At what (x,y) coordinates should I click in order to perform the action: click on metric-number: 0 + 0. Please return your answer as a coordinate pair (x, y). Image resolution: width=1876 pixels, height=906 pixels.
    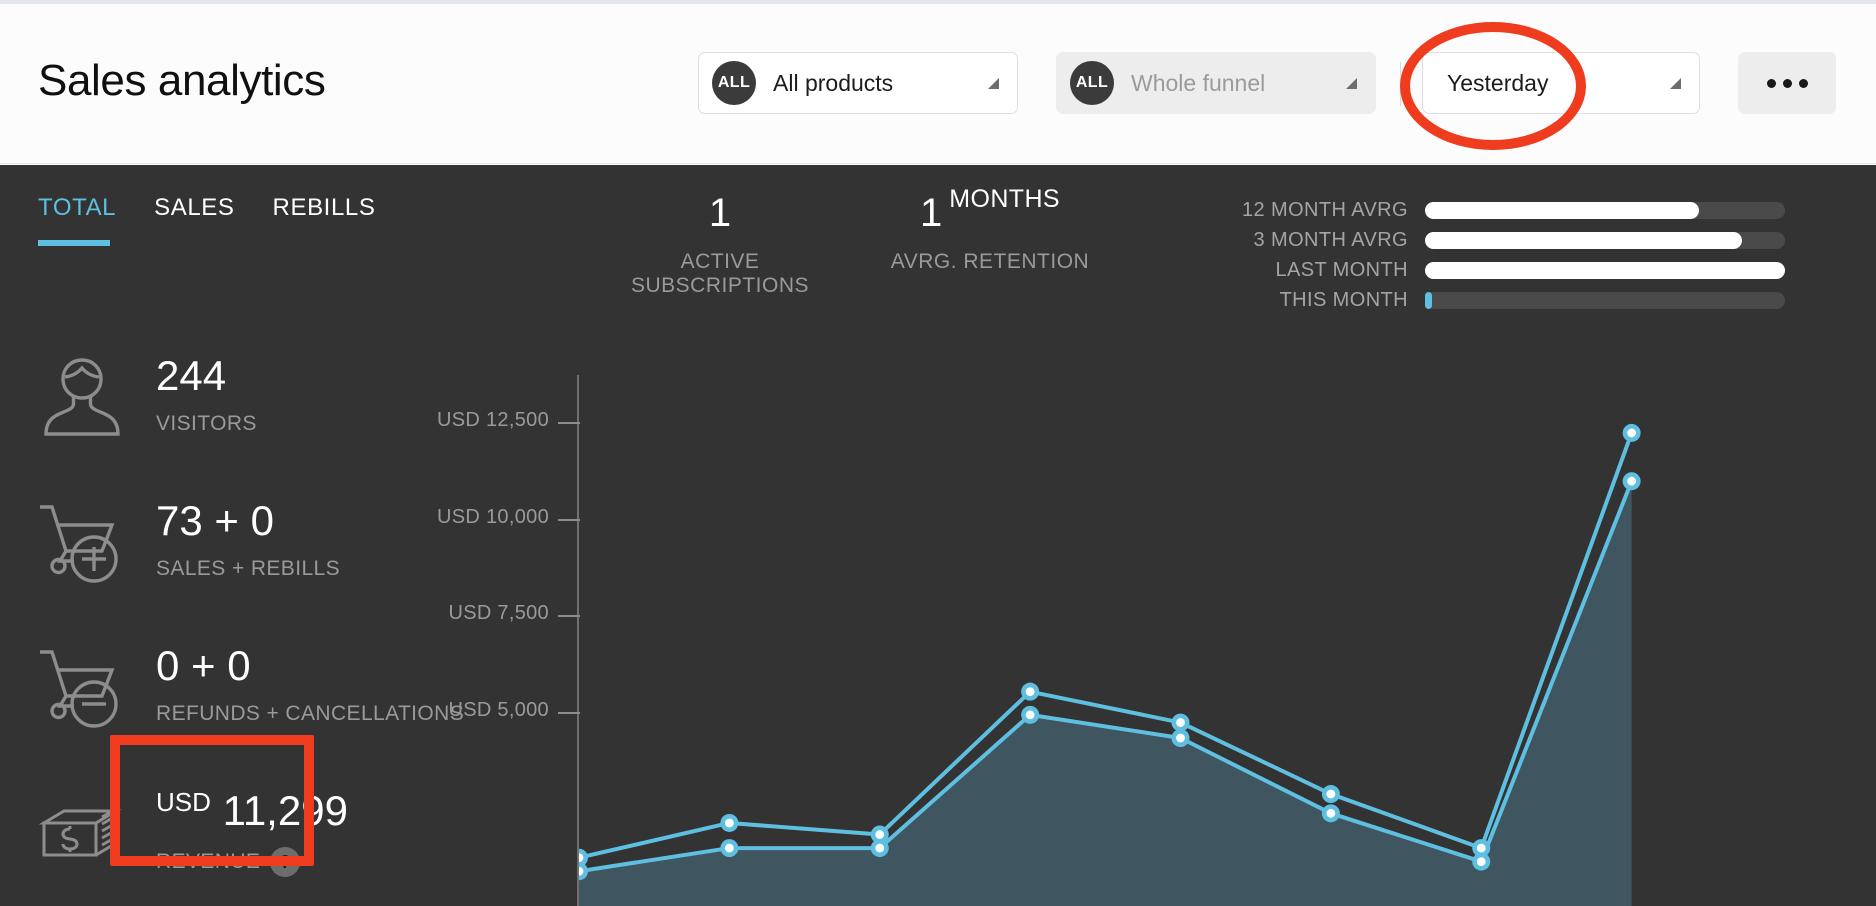
    Looking at the image, I should click on (203, 665).